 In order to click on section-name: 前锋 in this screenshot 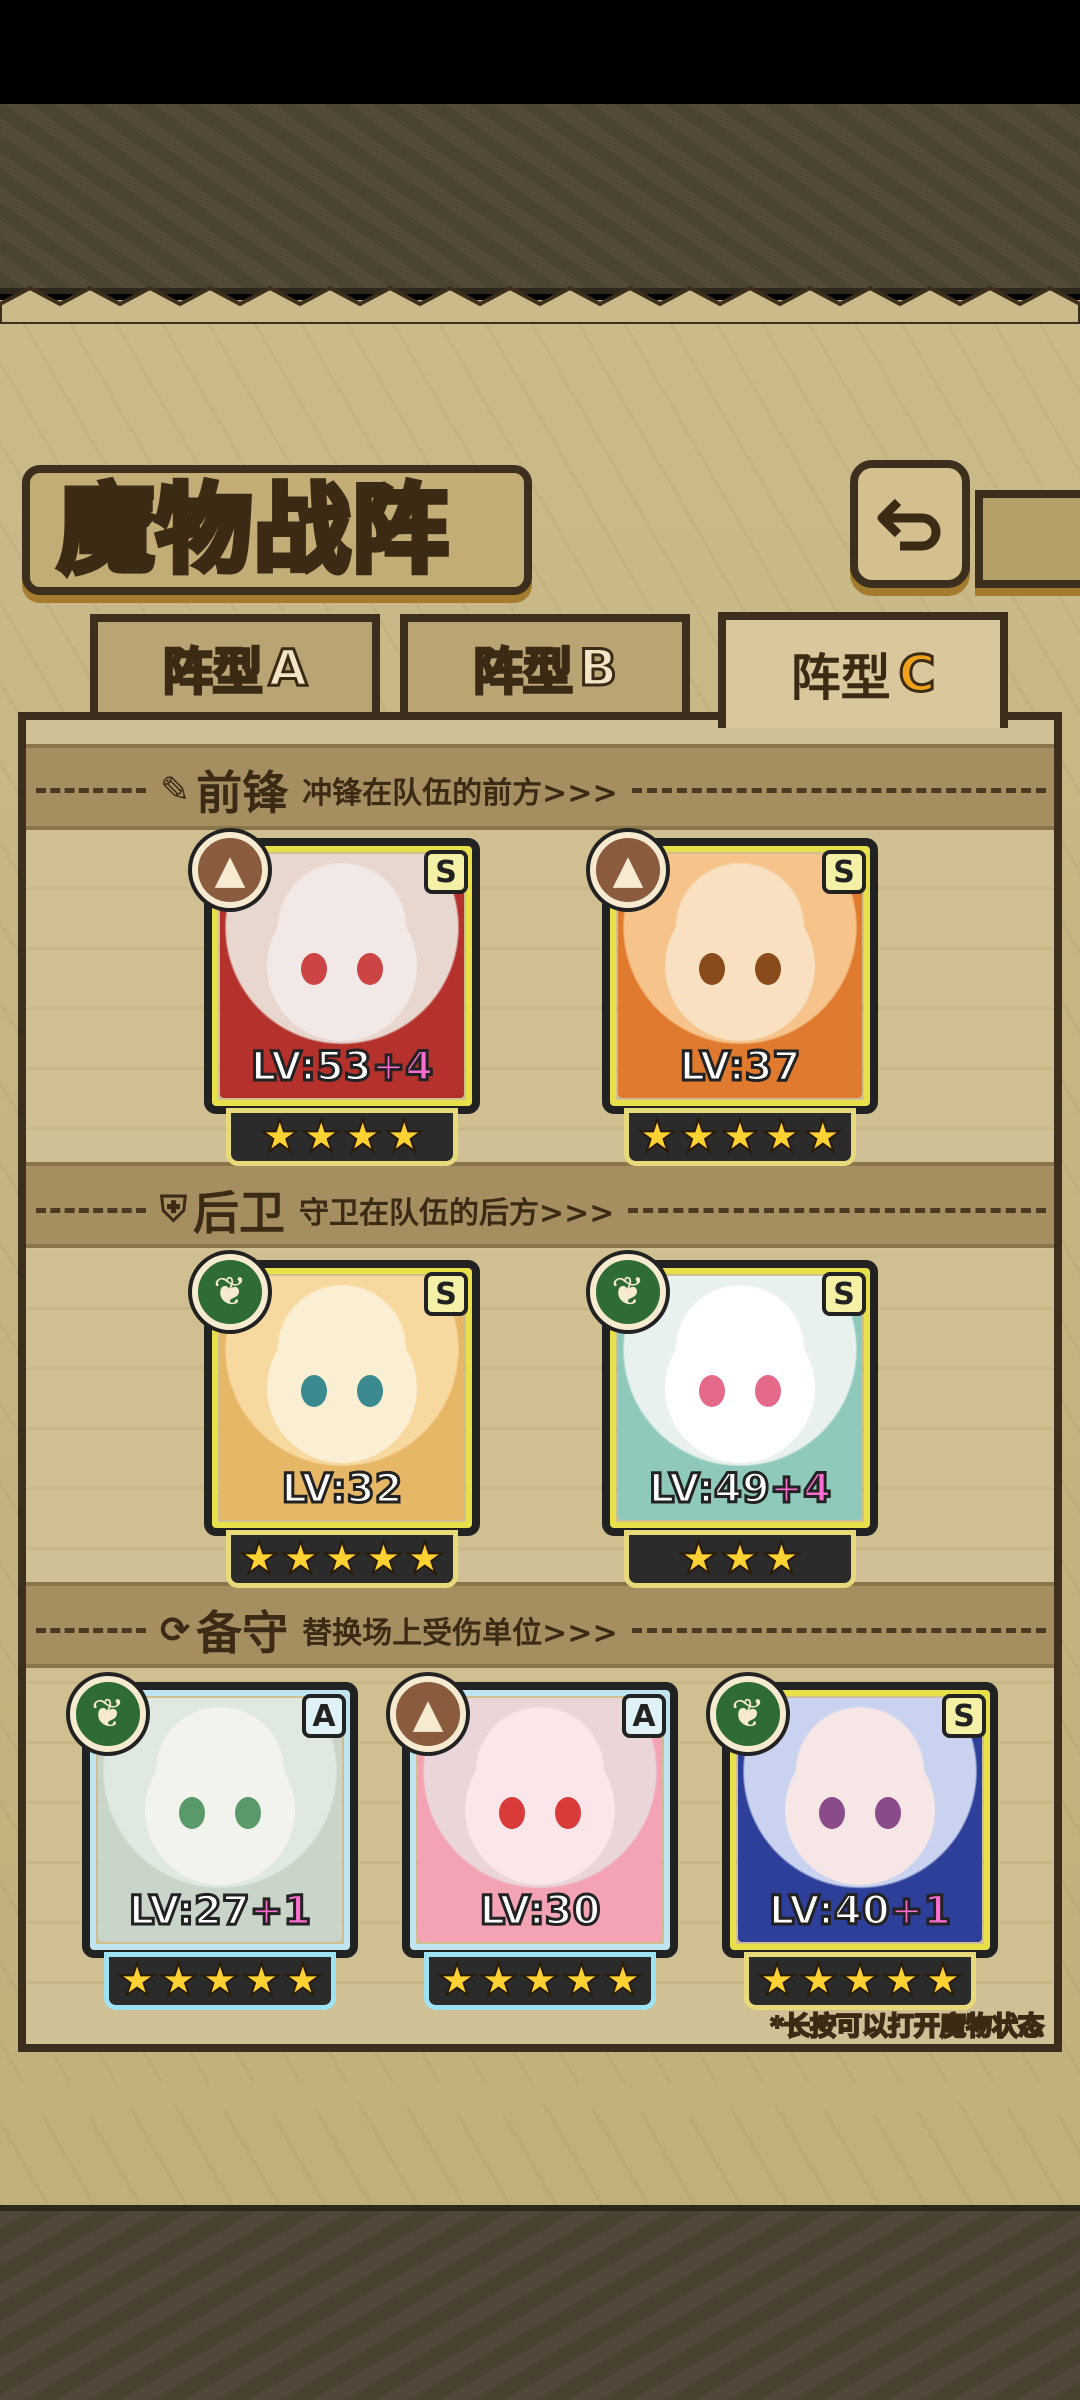, I will do `click(242, 793)`.